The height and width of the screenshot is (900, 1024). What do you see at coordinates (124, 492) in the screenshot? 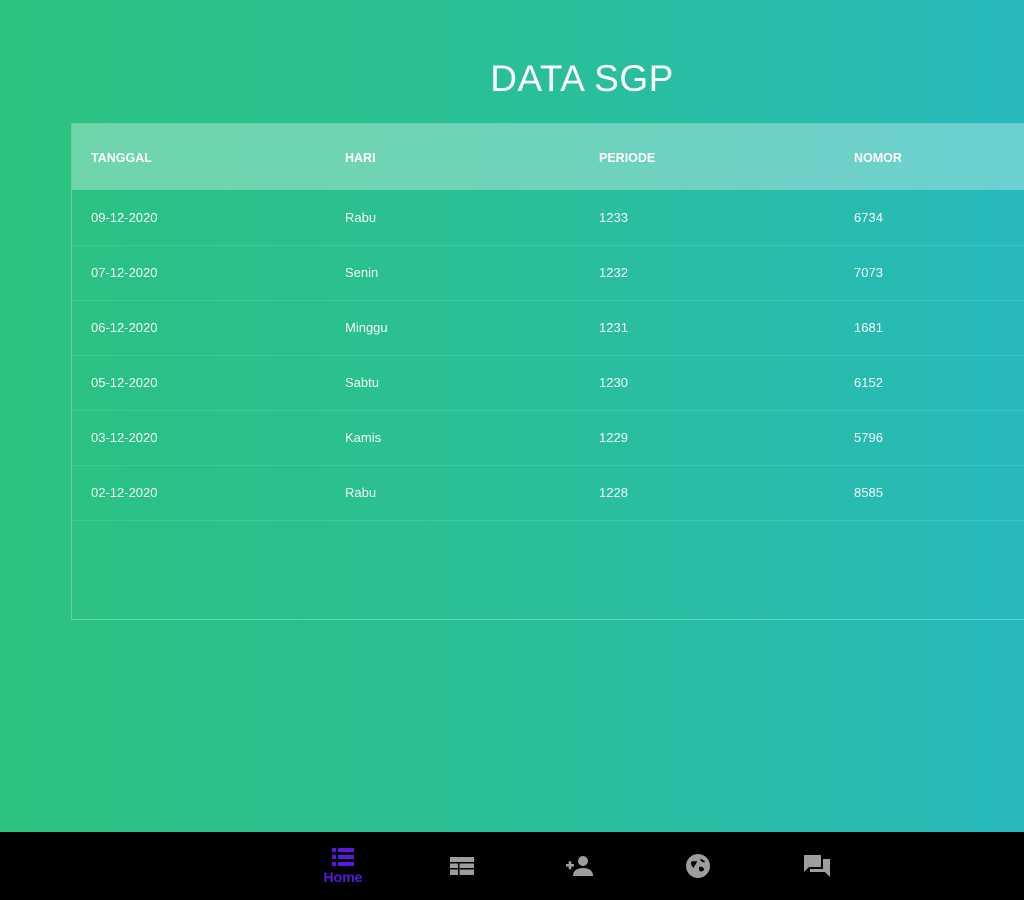
I see `cell-tanggal: 02-12-2020` at bounding box center [124, 492].